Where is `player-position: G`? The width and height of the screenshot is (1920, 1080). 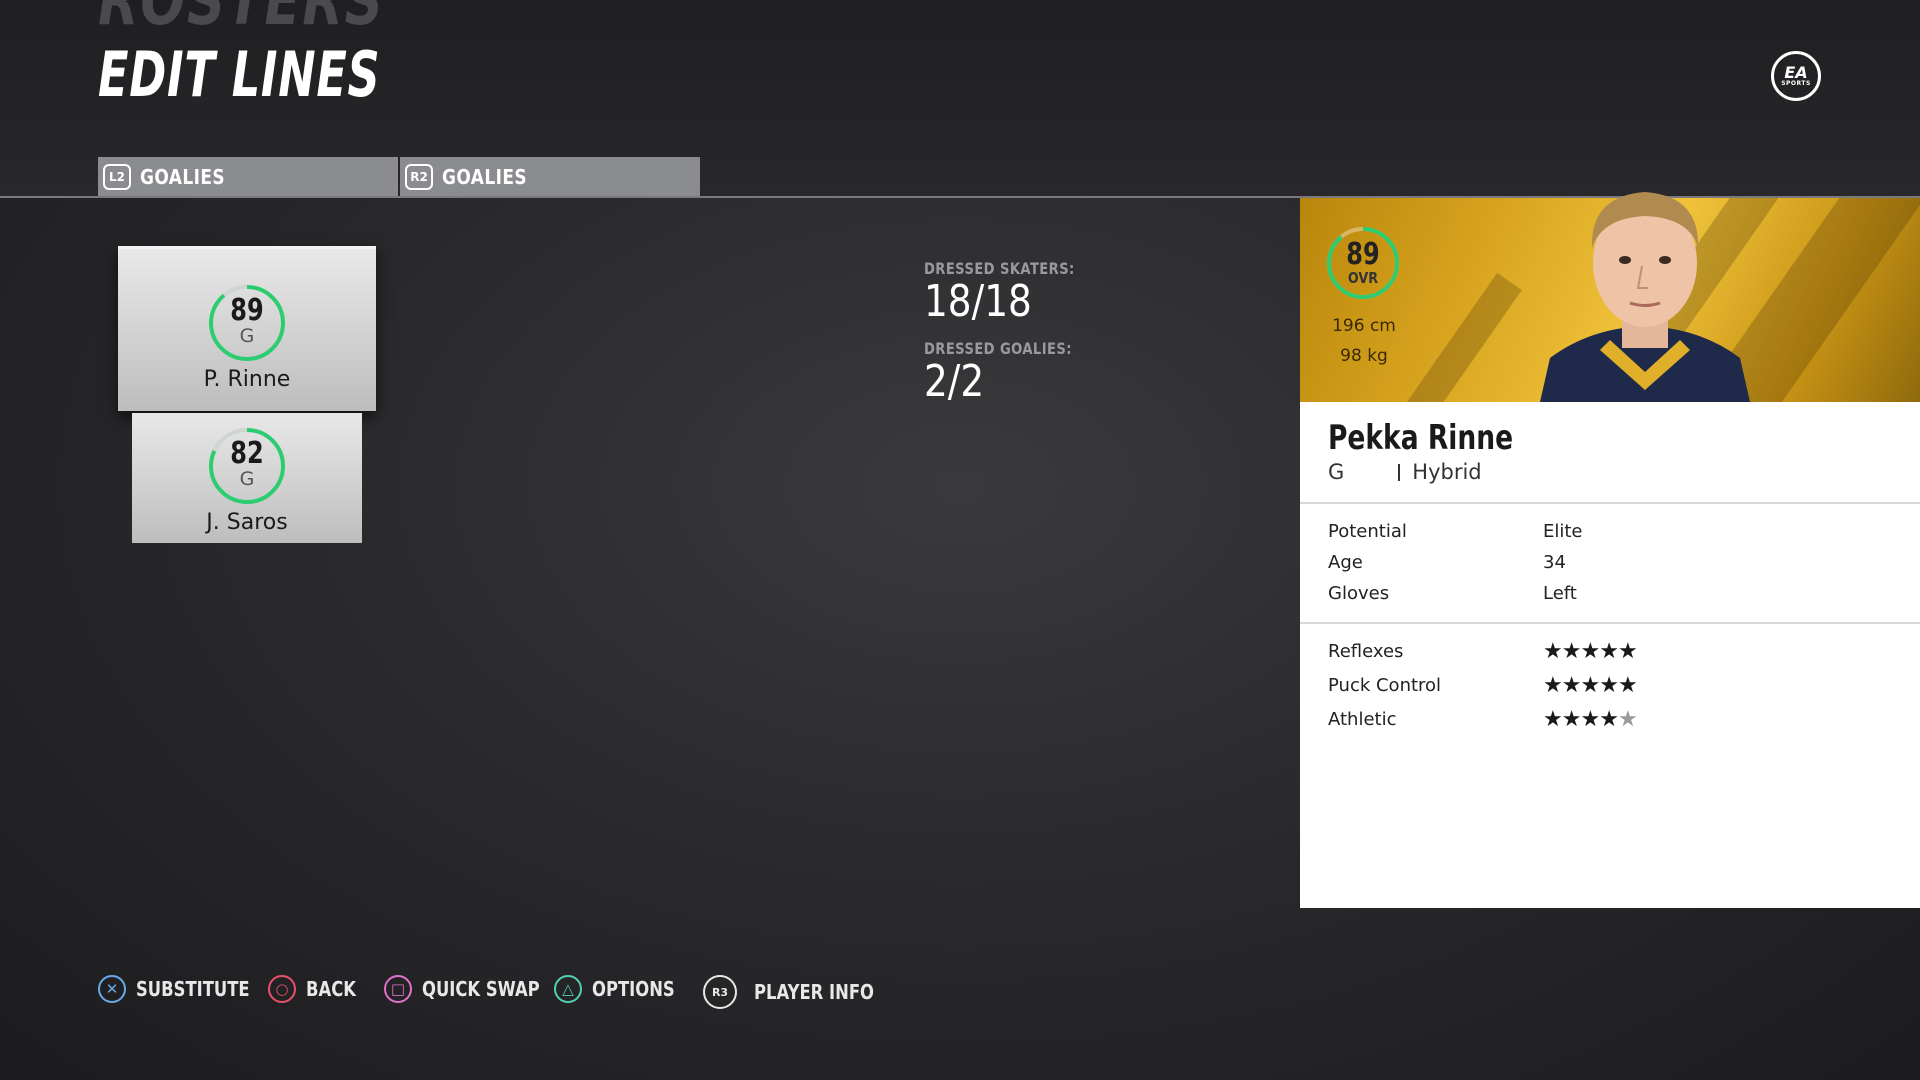
player-position: G is located at coordinates (1336, 472).